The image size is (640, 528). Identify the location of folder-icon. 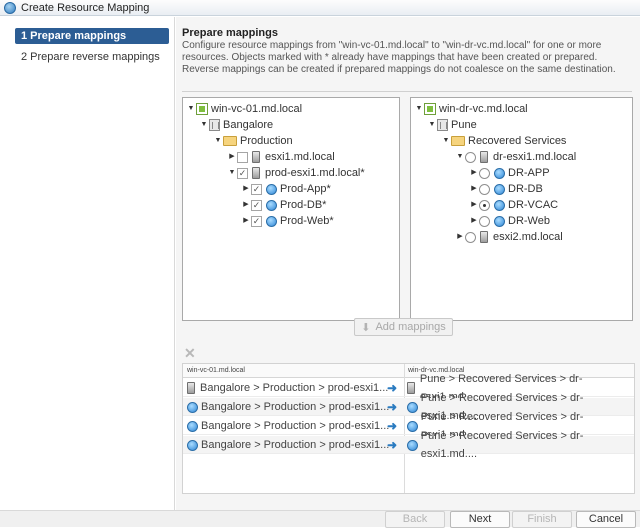
(458, 141).